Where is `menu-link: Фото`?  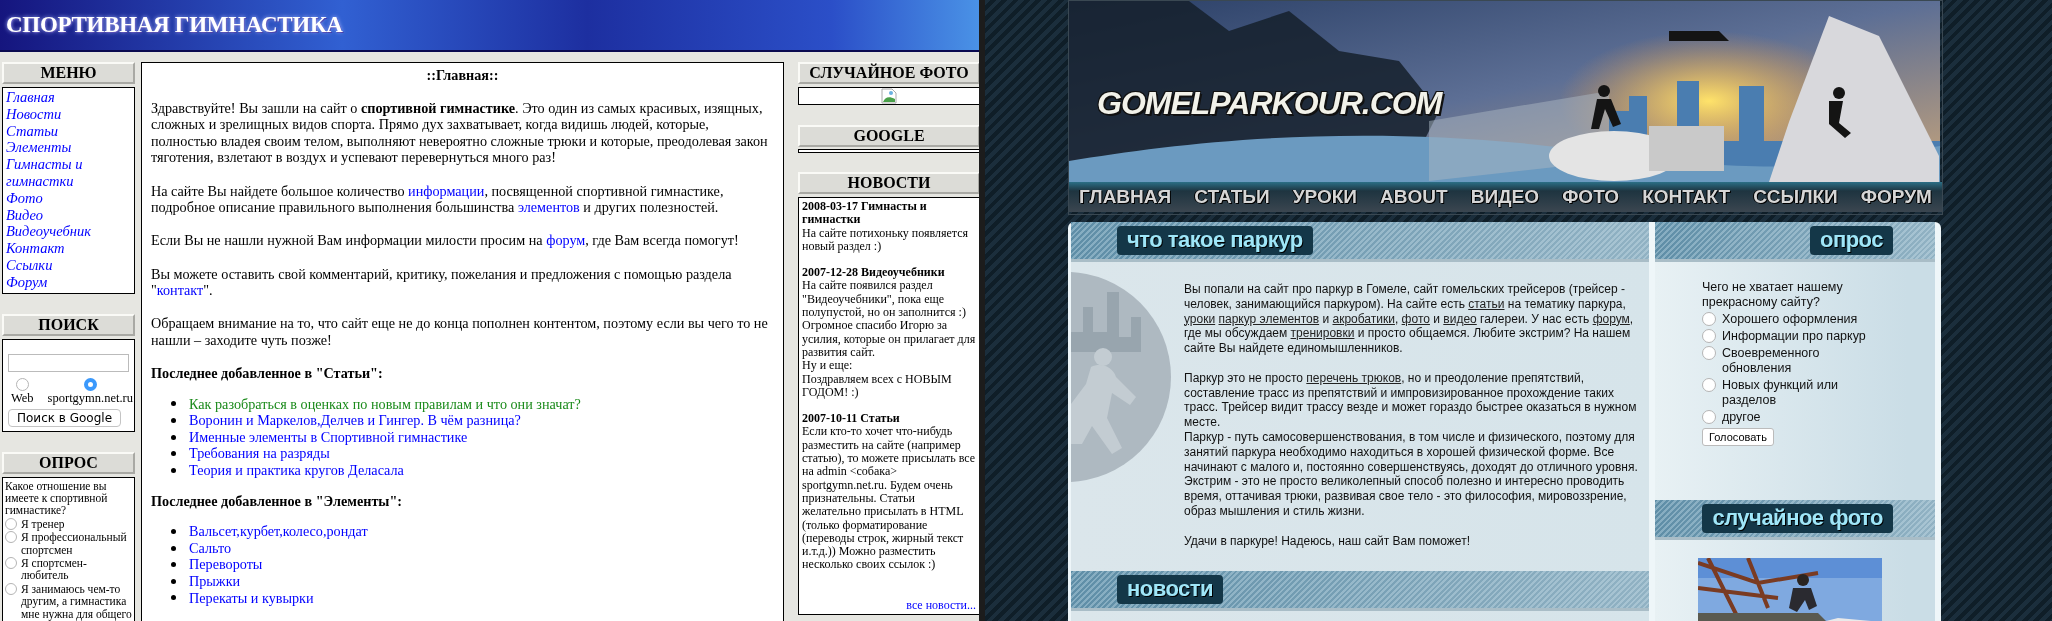 menu-link: Фото is located at coordinates (68, 198).